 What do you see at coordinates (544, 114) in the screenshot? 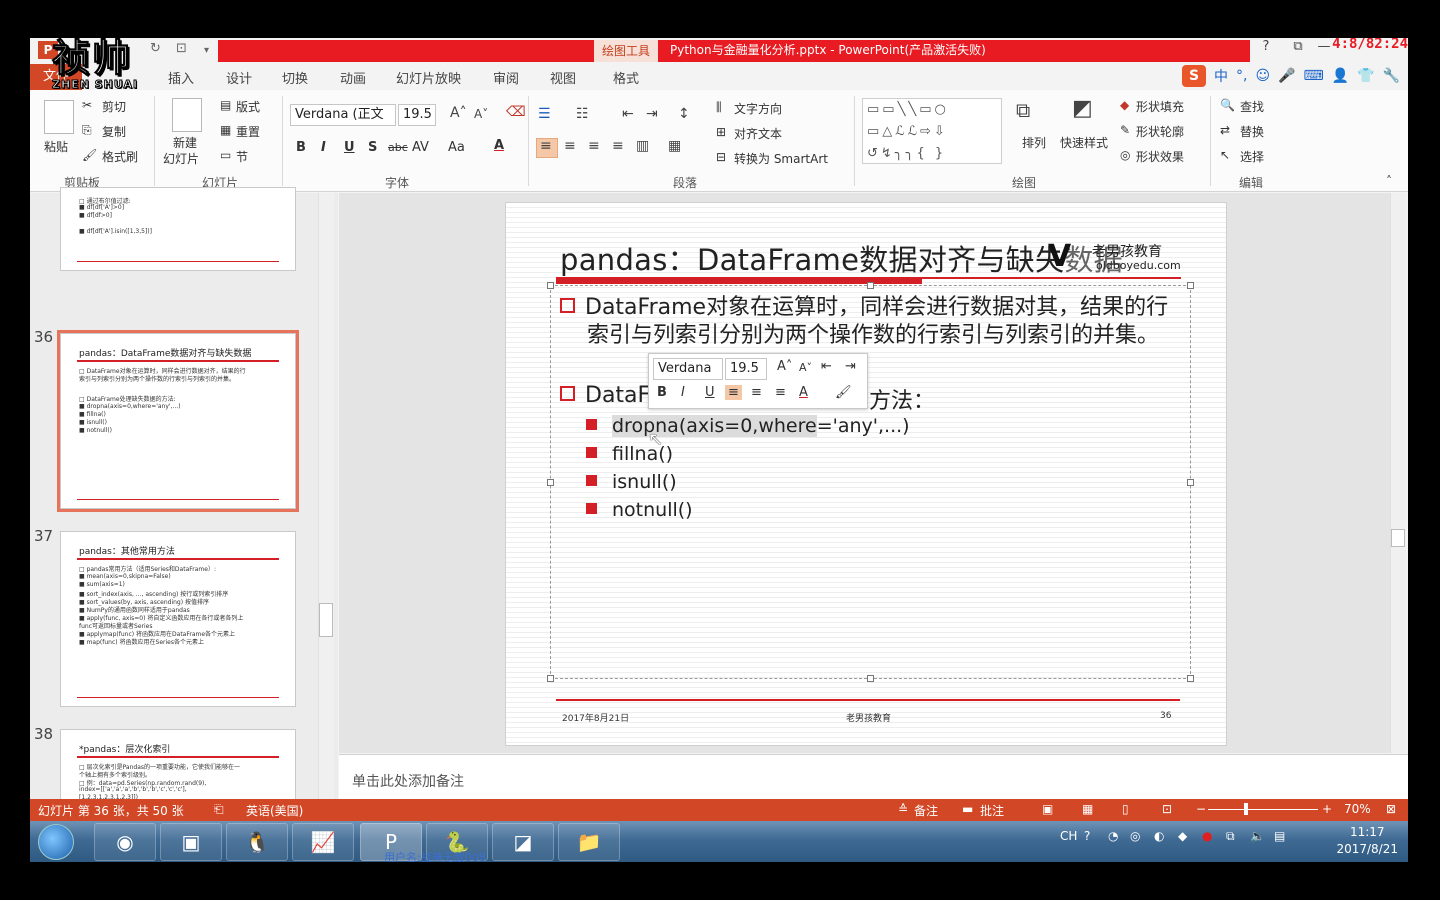
I see `bullets-icon: ☰` at bounding box center [544, 114].